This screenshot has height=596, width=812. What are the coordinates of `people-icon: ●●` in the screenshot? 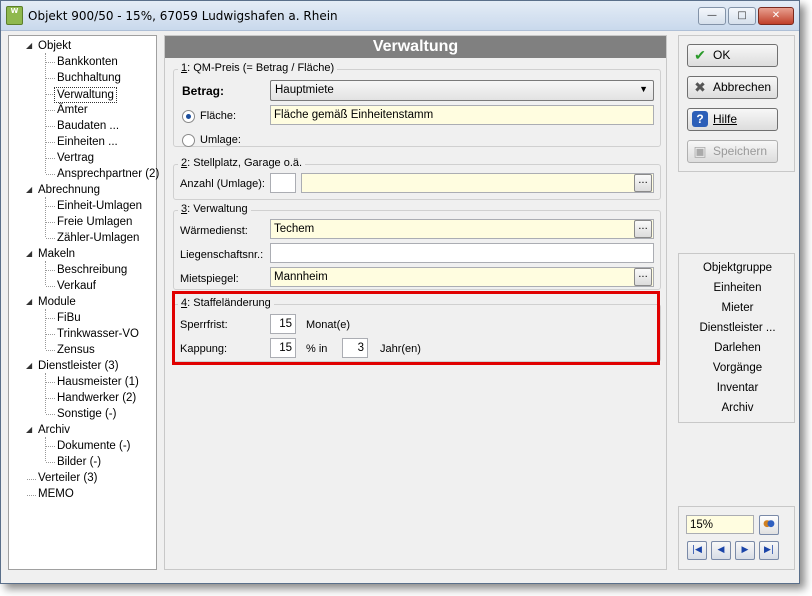 It's located at (769, 525).